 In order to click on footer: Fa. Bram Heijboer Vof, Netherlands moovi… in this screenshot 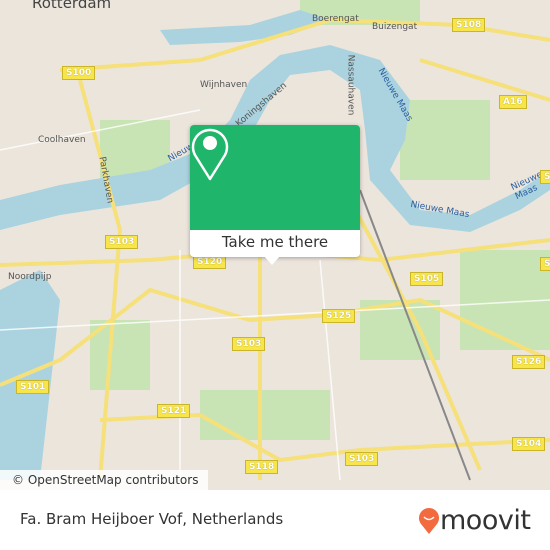, I will do `click(275, 520)`.